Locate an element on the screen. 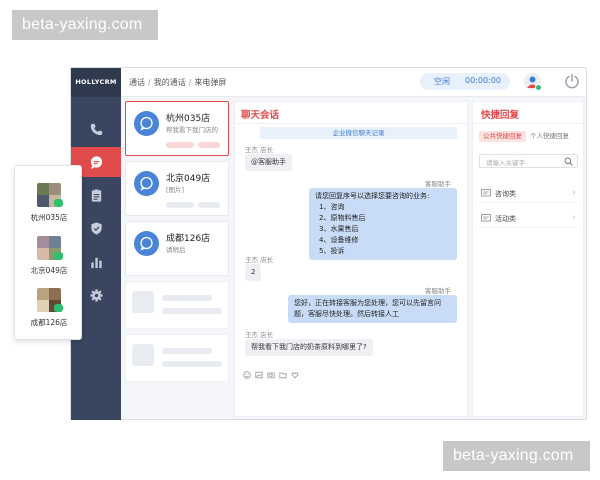  sidebar-item-phone is located at coordinates (96, 129).